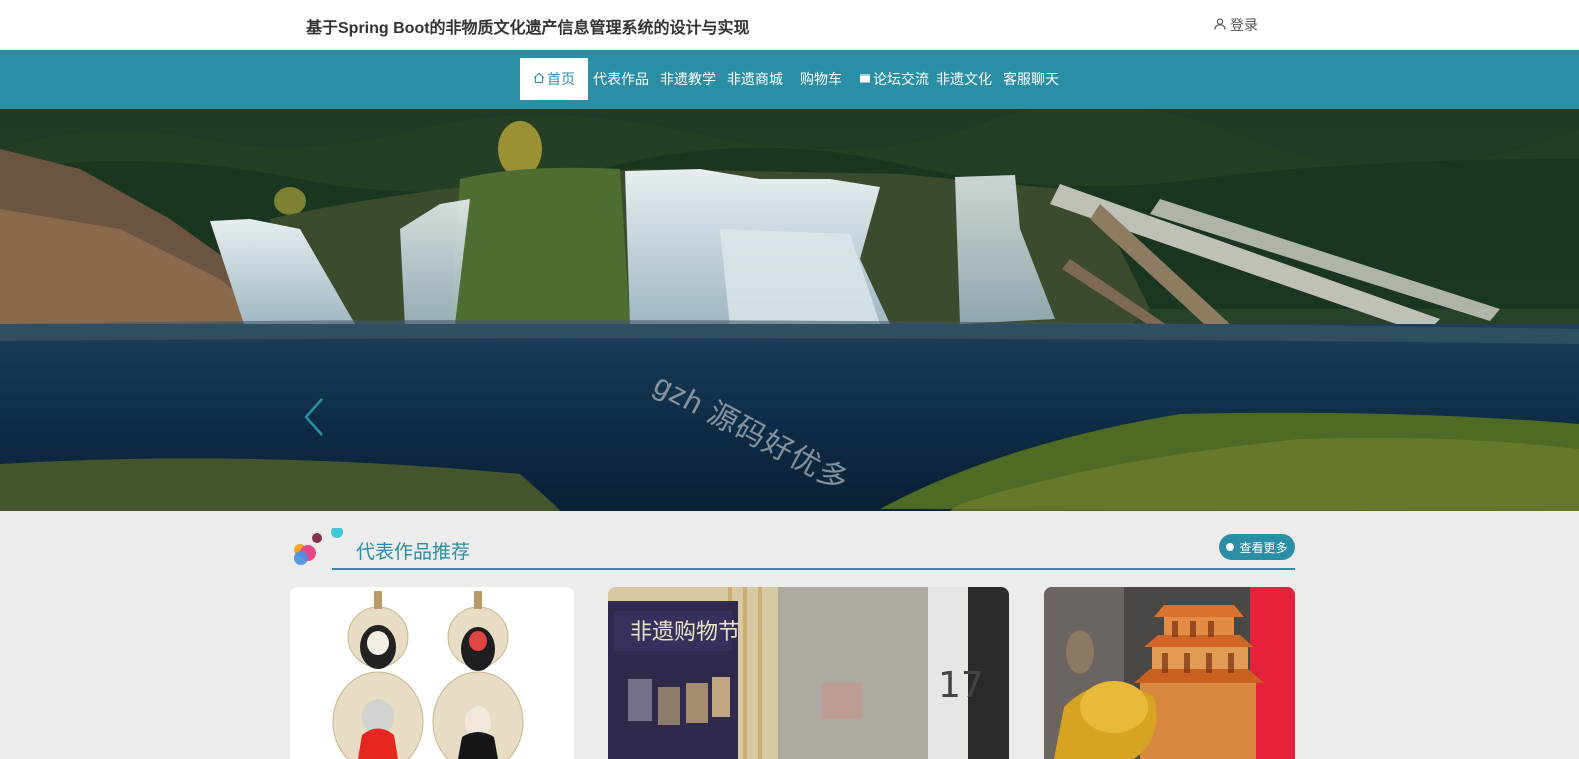 The image size is (1579, 759). I want to click on carousel-prev-icon, so click(314, 417).